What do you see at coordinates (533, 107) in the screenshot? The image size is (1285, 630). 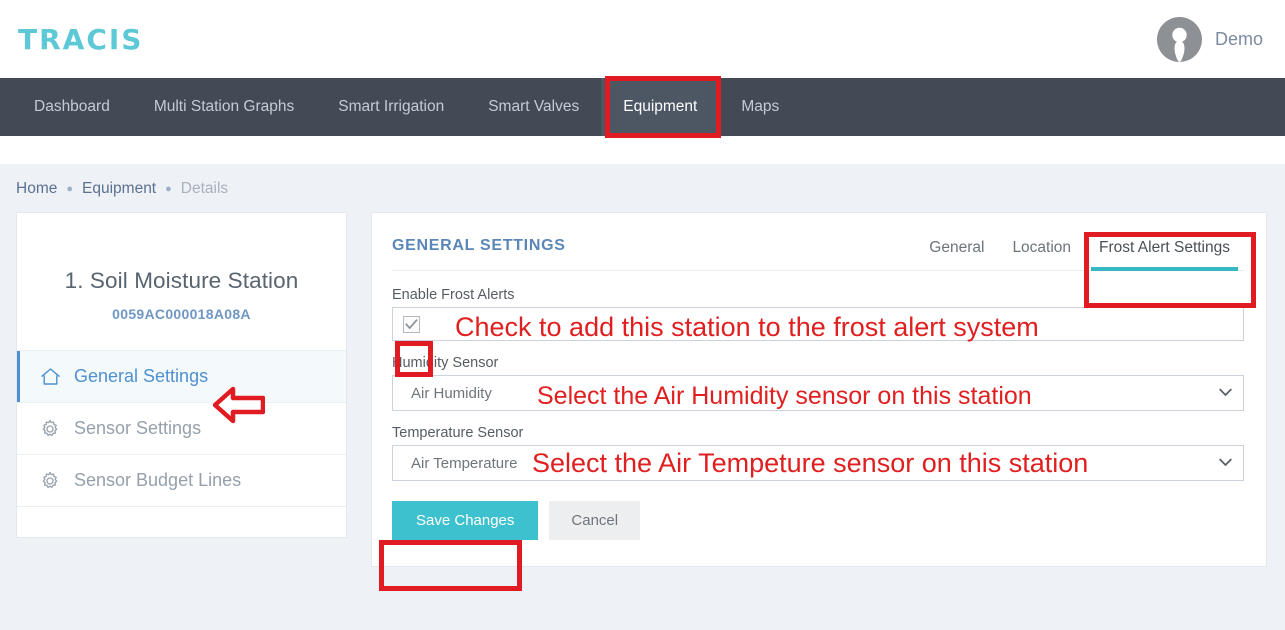 I see `nav-item-smart-valves: Smart Valves` at bounding box center [533, 107].